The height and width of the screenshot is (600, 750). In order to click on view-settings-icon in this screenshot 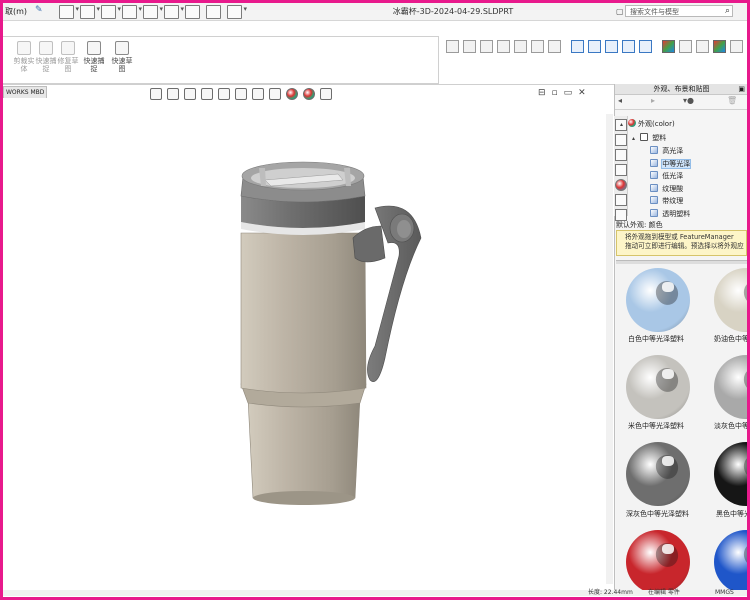, I will do `click(326, 94)`.